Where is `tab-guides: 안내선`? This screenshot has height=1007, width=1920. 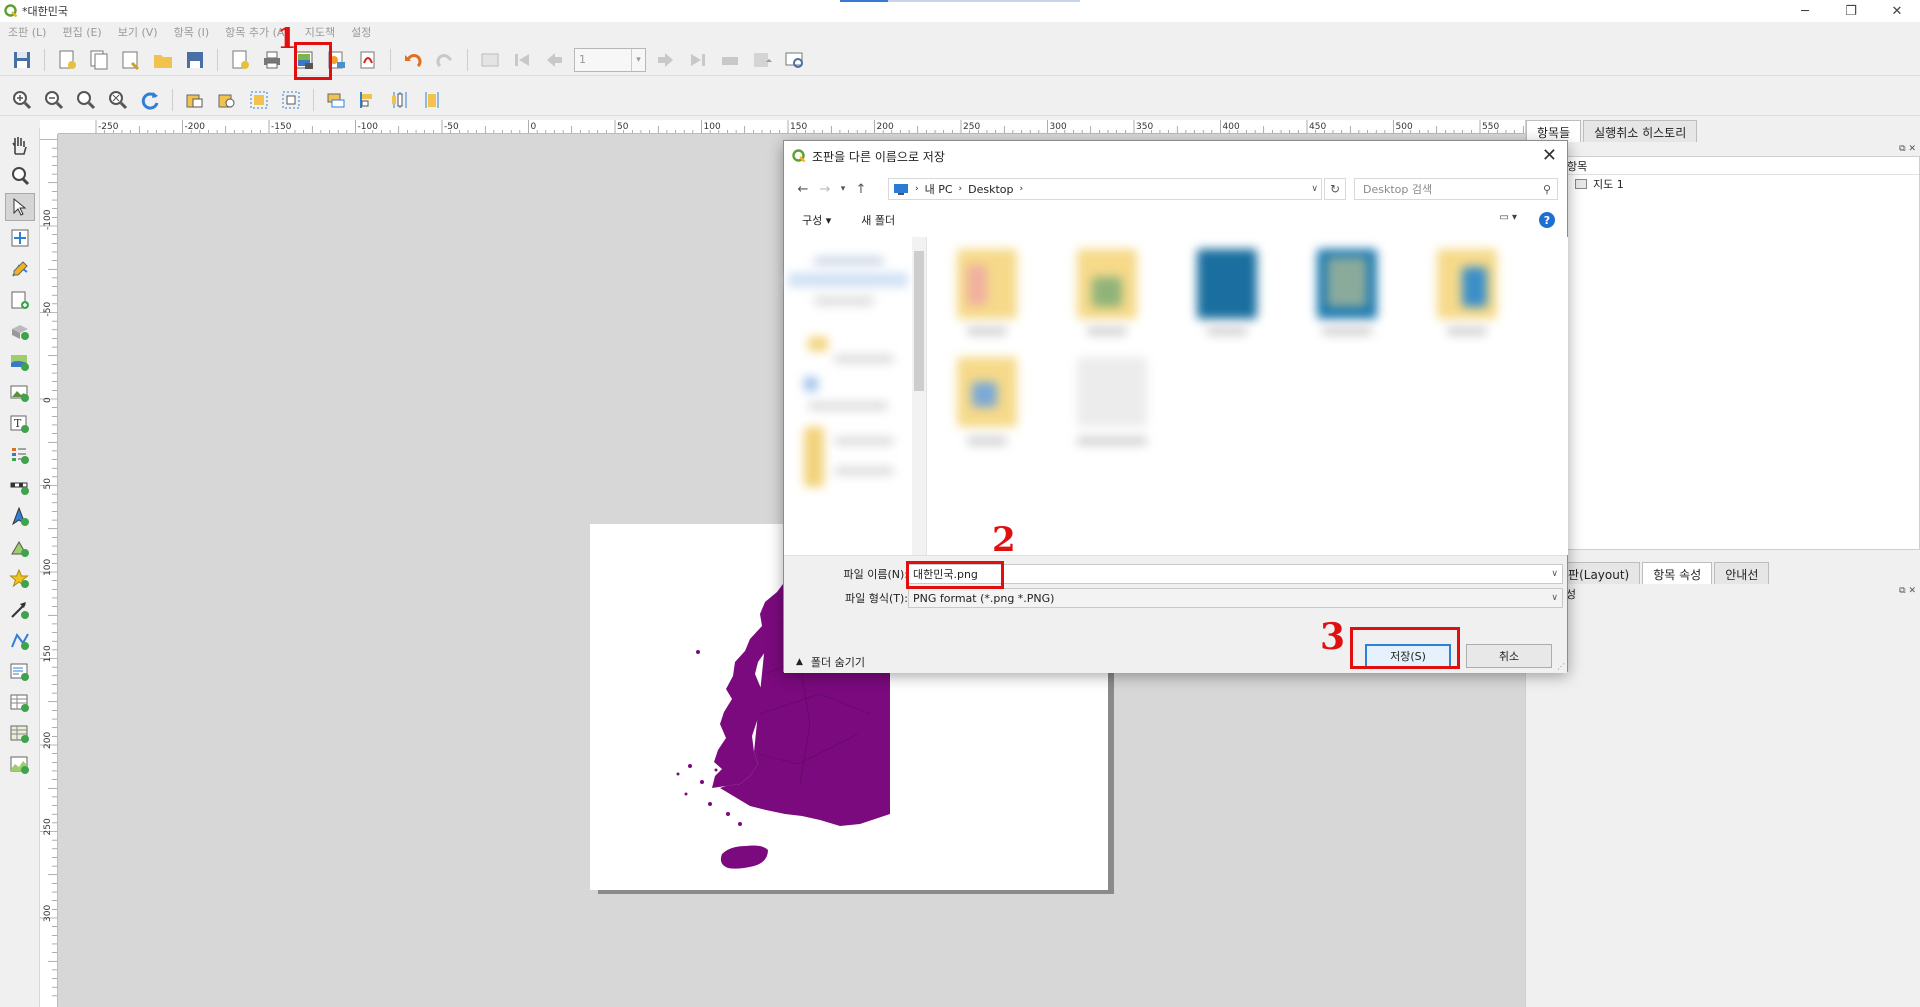
tab-guides: 안내선 is located at coordinates (1742, 573).